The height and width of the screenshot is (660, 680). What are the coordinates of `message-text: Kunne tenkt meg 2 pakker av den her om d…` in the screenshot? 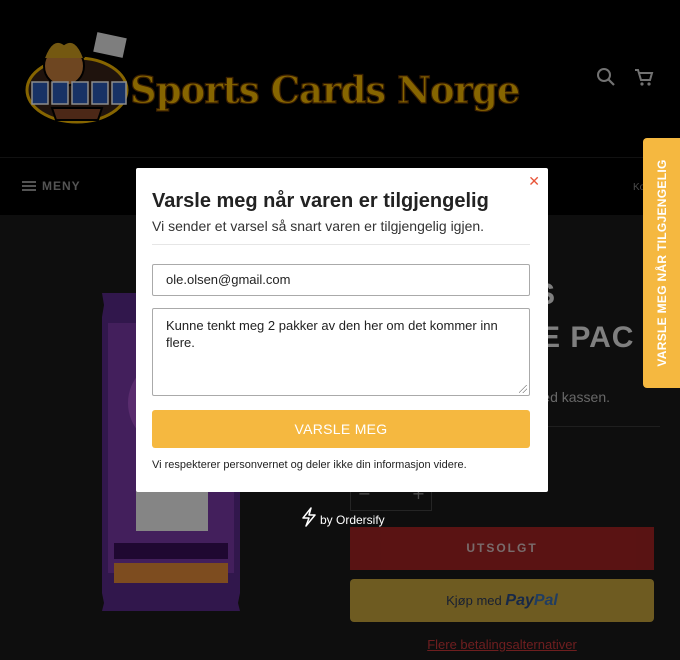 It's located at (332, 334).